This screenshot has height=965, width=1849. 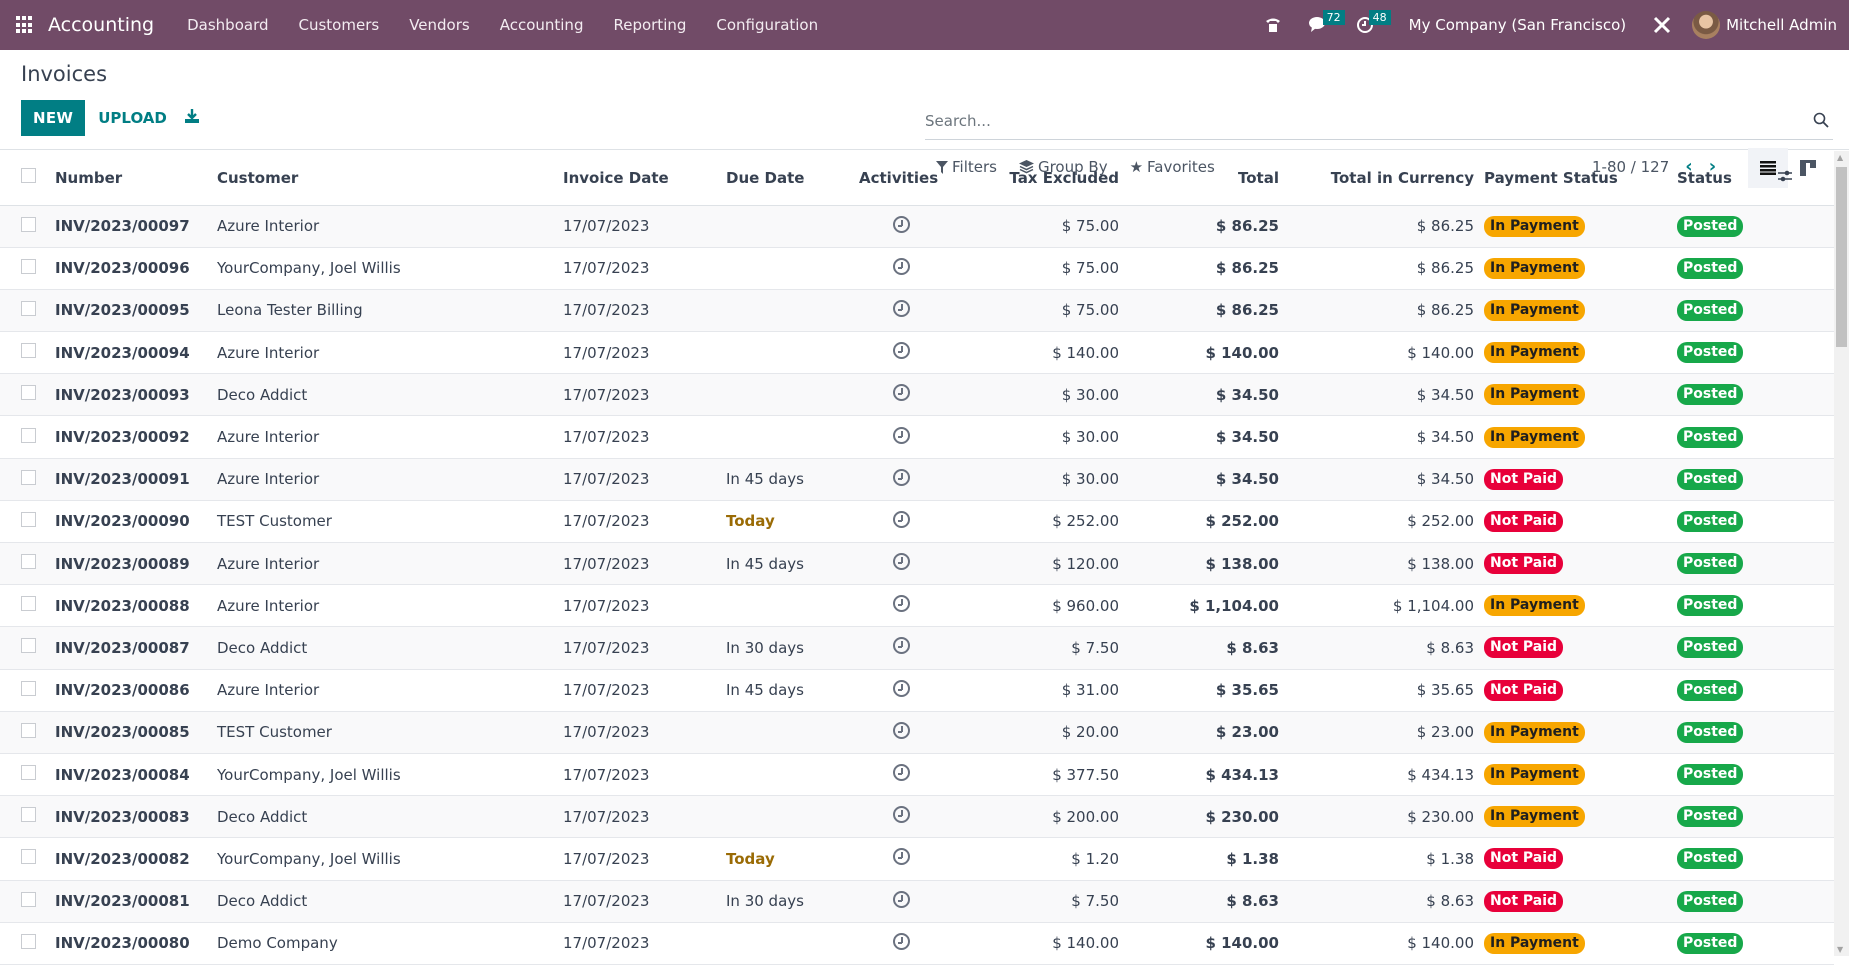 What do you see at coordinates (1323, 25) in the screenshot?
I see `messages-icon: 72` at bounding box center [1323, 25].